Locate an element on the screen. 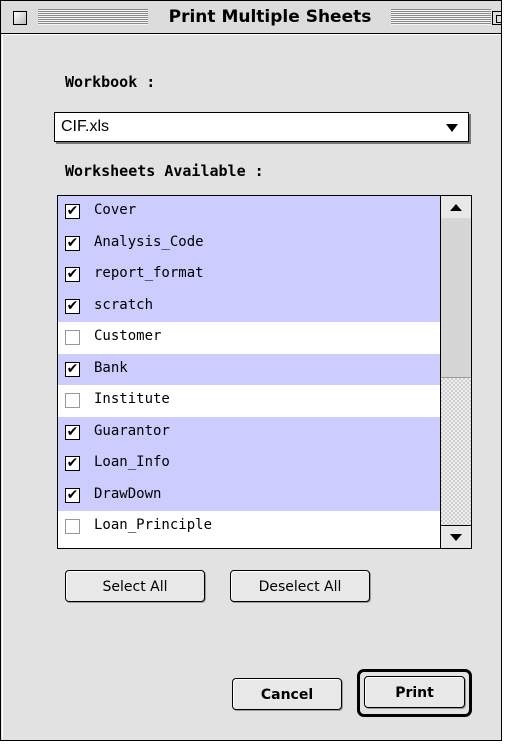 The width and height of the screenshot is (505, 744). worksheet-name: DrawDown is located at coordinates (128, 493).